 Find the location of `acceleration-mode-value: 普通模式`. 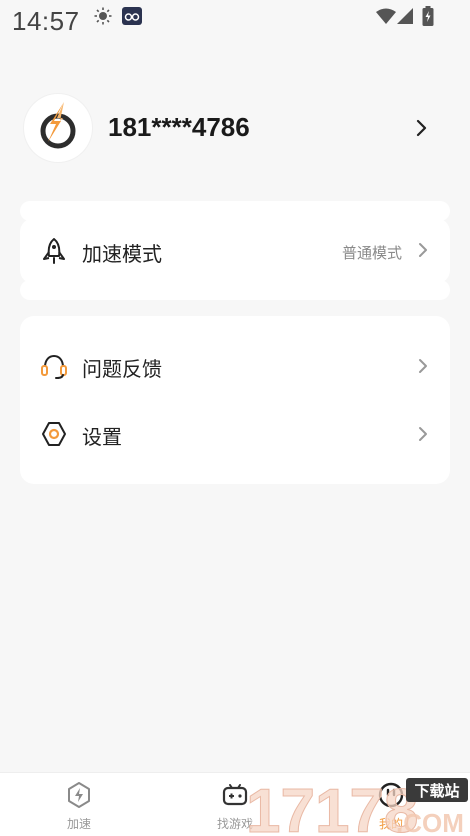

acceleration-mode-value: 普通模式 is located at coordinates (371, 253).